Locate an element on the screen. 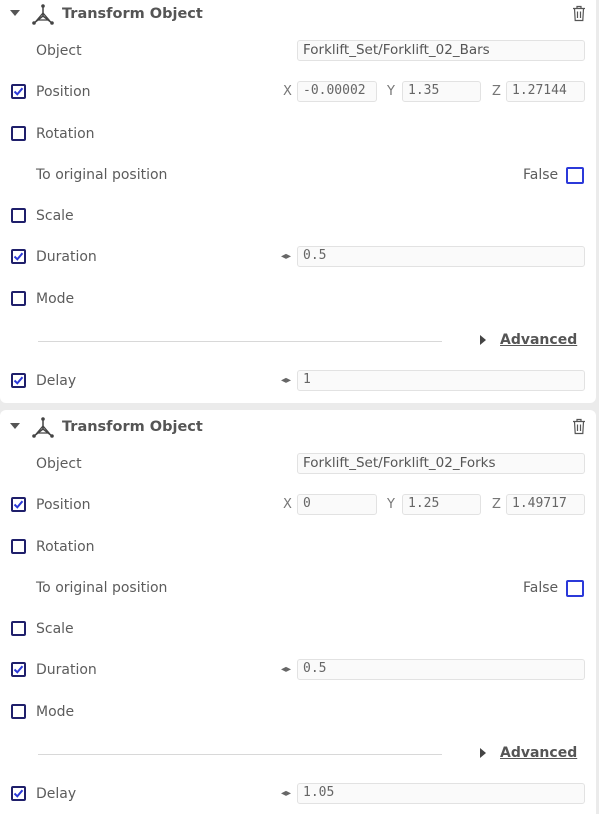  object-field: Forklift_Set/Forklift_02_Forks is located at coordinates (441, 463).